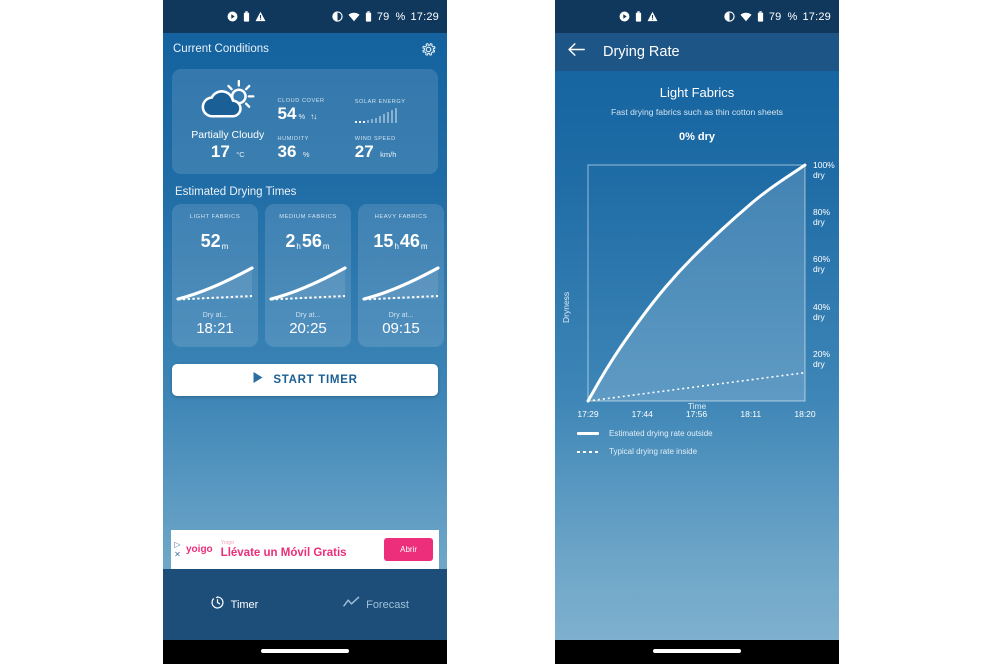  Describe the element at coordinates (376, 605) in the screenshot. I see `nav-item-forecast: Forecast` at that location.